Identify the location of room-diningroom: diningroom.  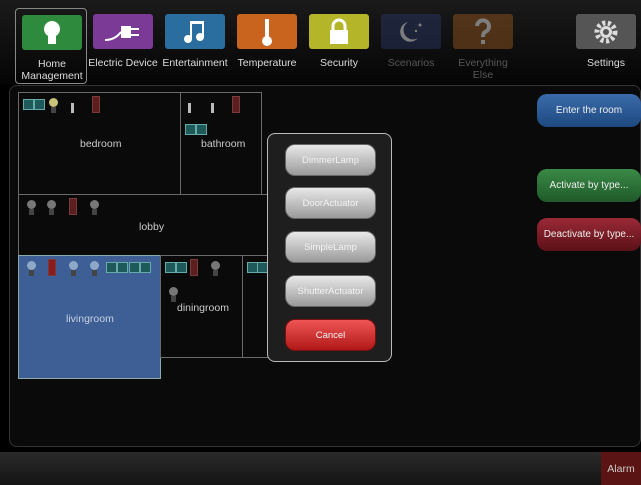
(201, 306).